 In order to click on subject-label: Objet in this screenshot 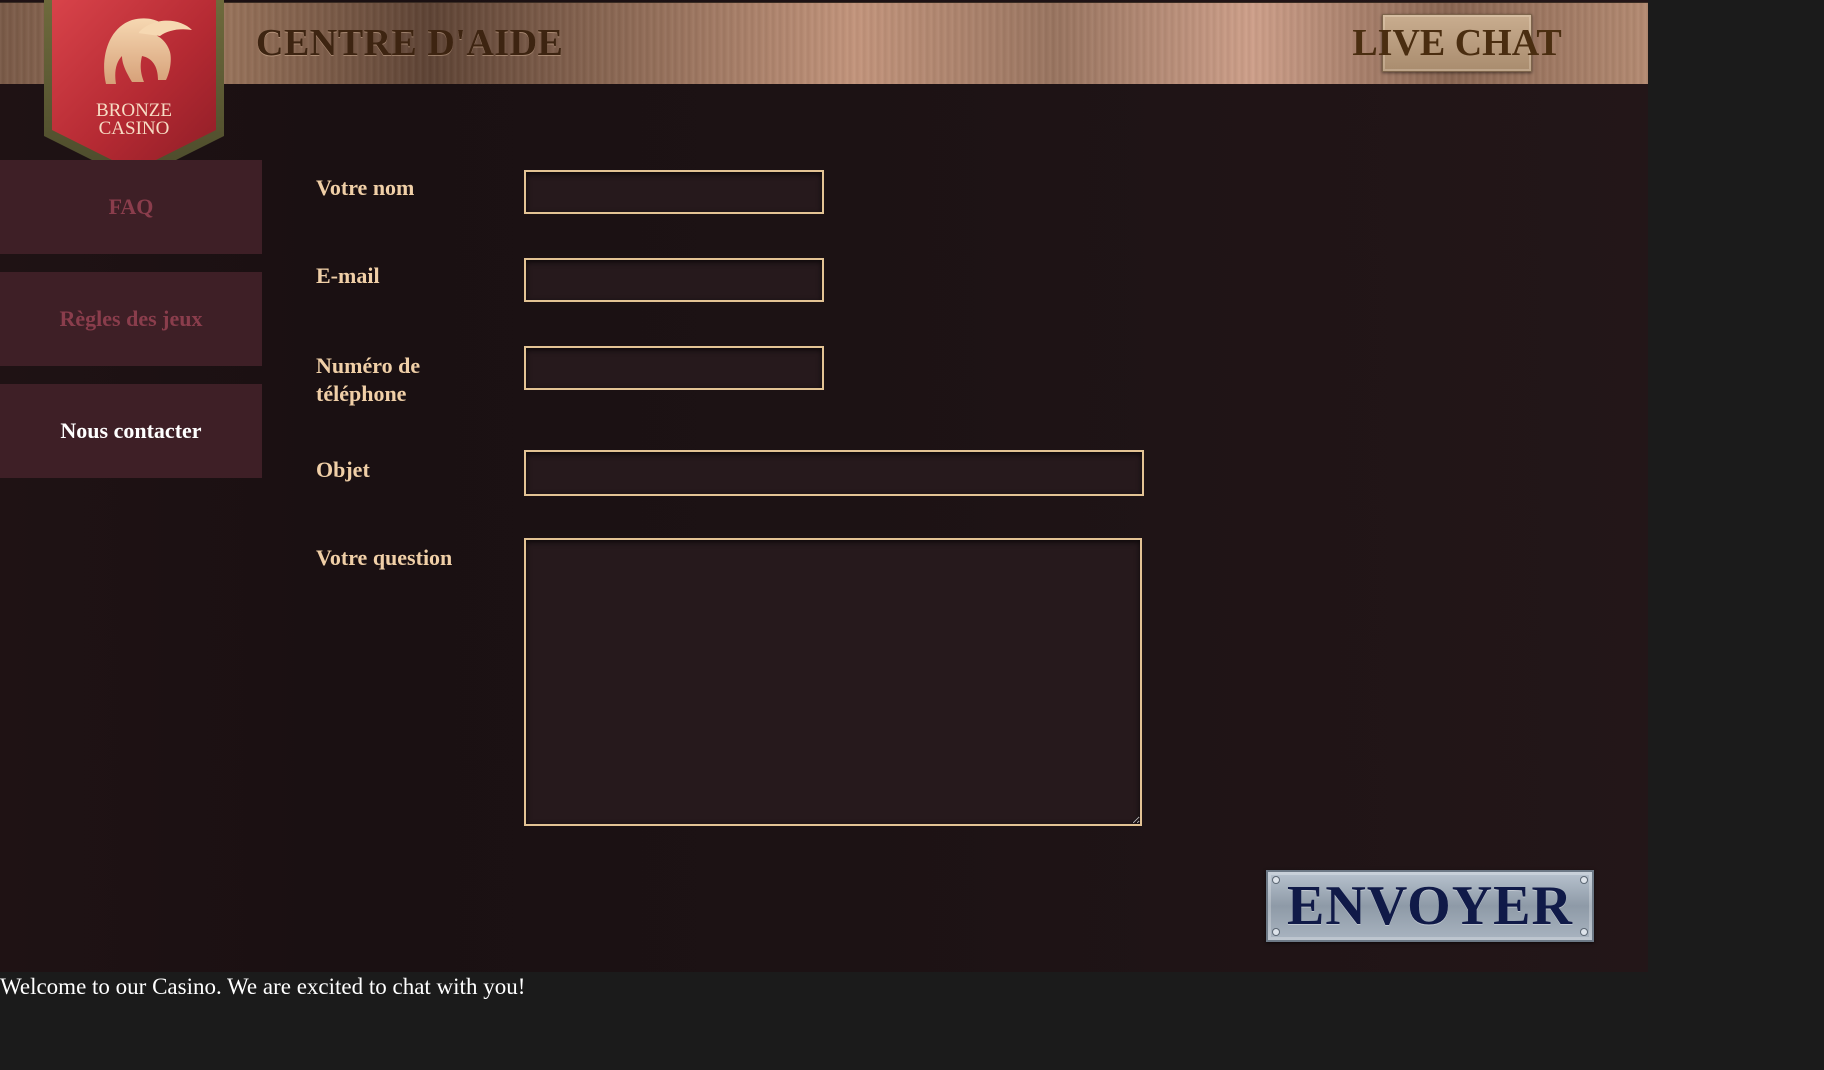, I will do `click(343, 469)`.